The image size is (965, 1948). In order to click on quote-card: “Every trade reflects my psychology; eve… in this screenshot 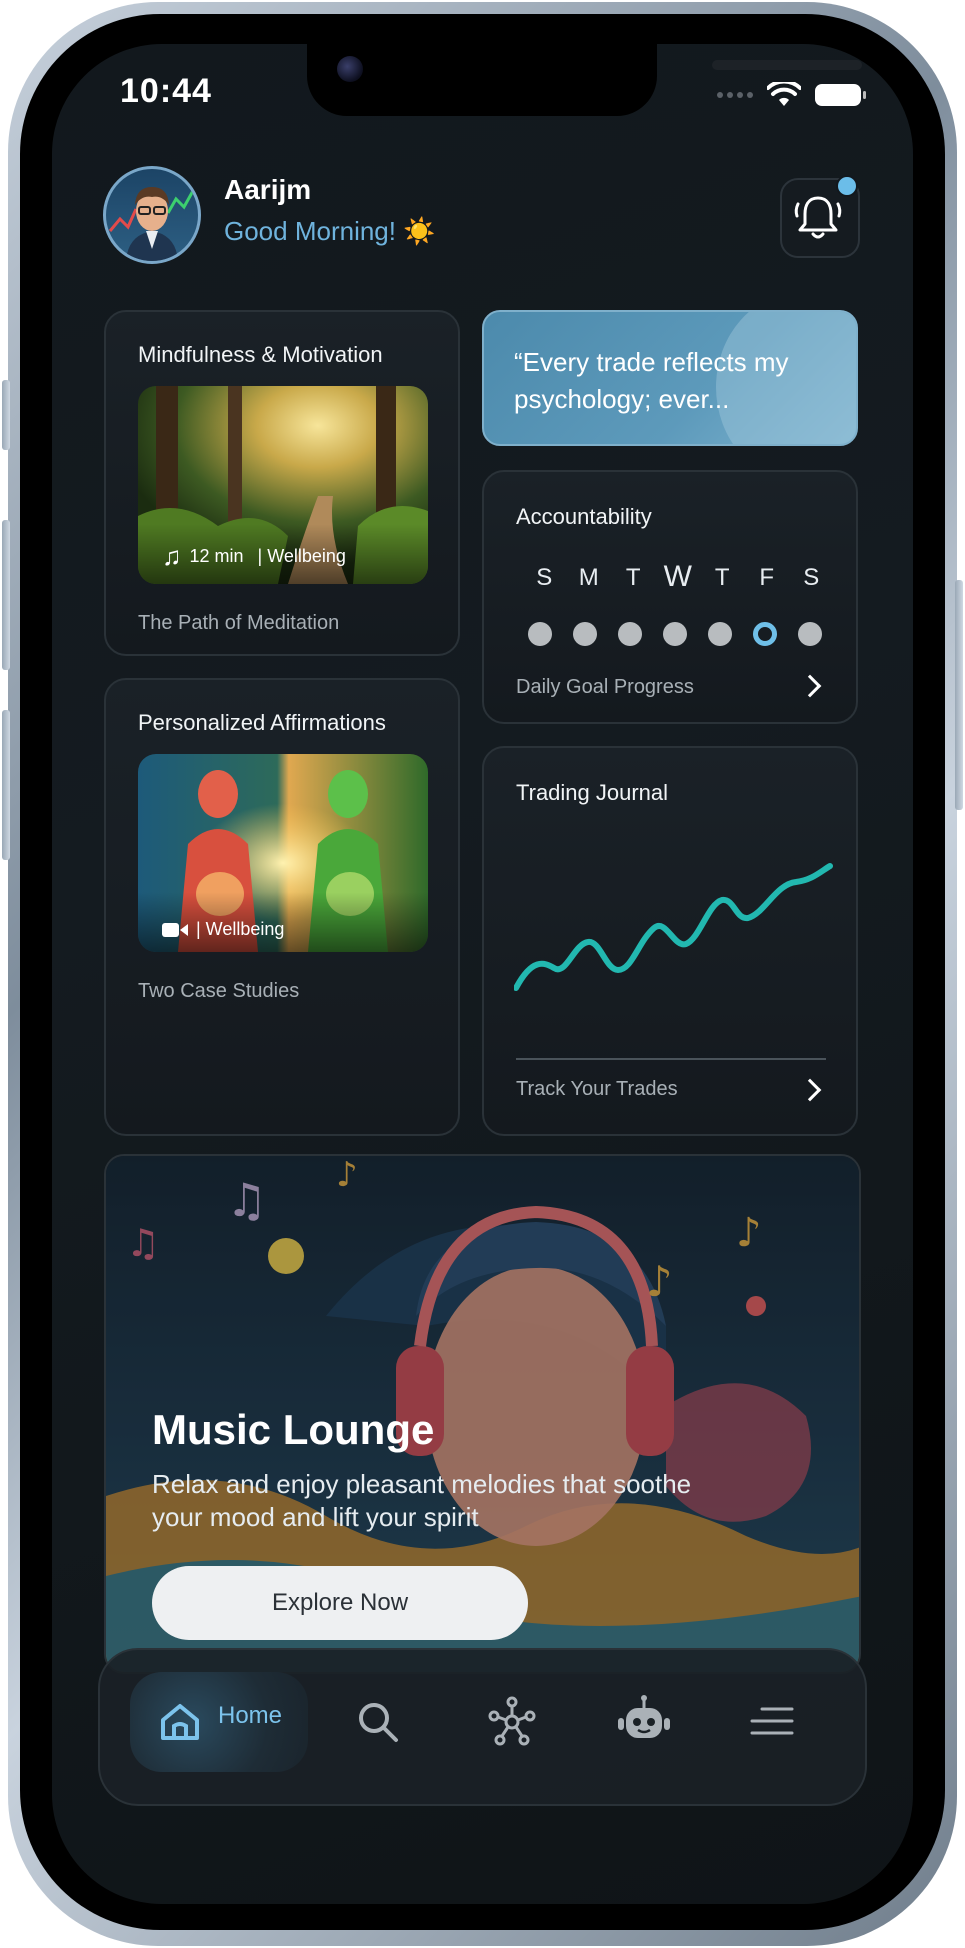, I will do `click(670, 378)`.